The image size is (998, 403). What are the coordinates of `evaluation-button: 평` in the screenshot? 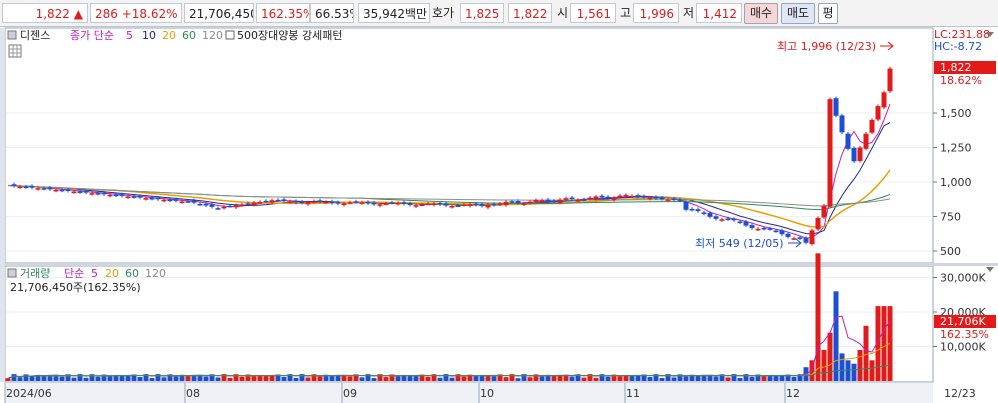 It's located at (828, 13).